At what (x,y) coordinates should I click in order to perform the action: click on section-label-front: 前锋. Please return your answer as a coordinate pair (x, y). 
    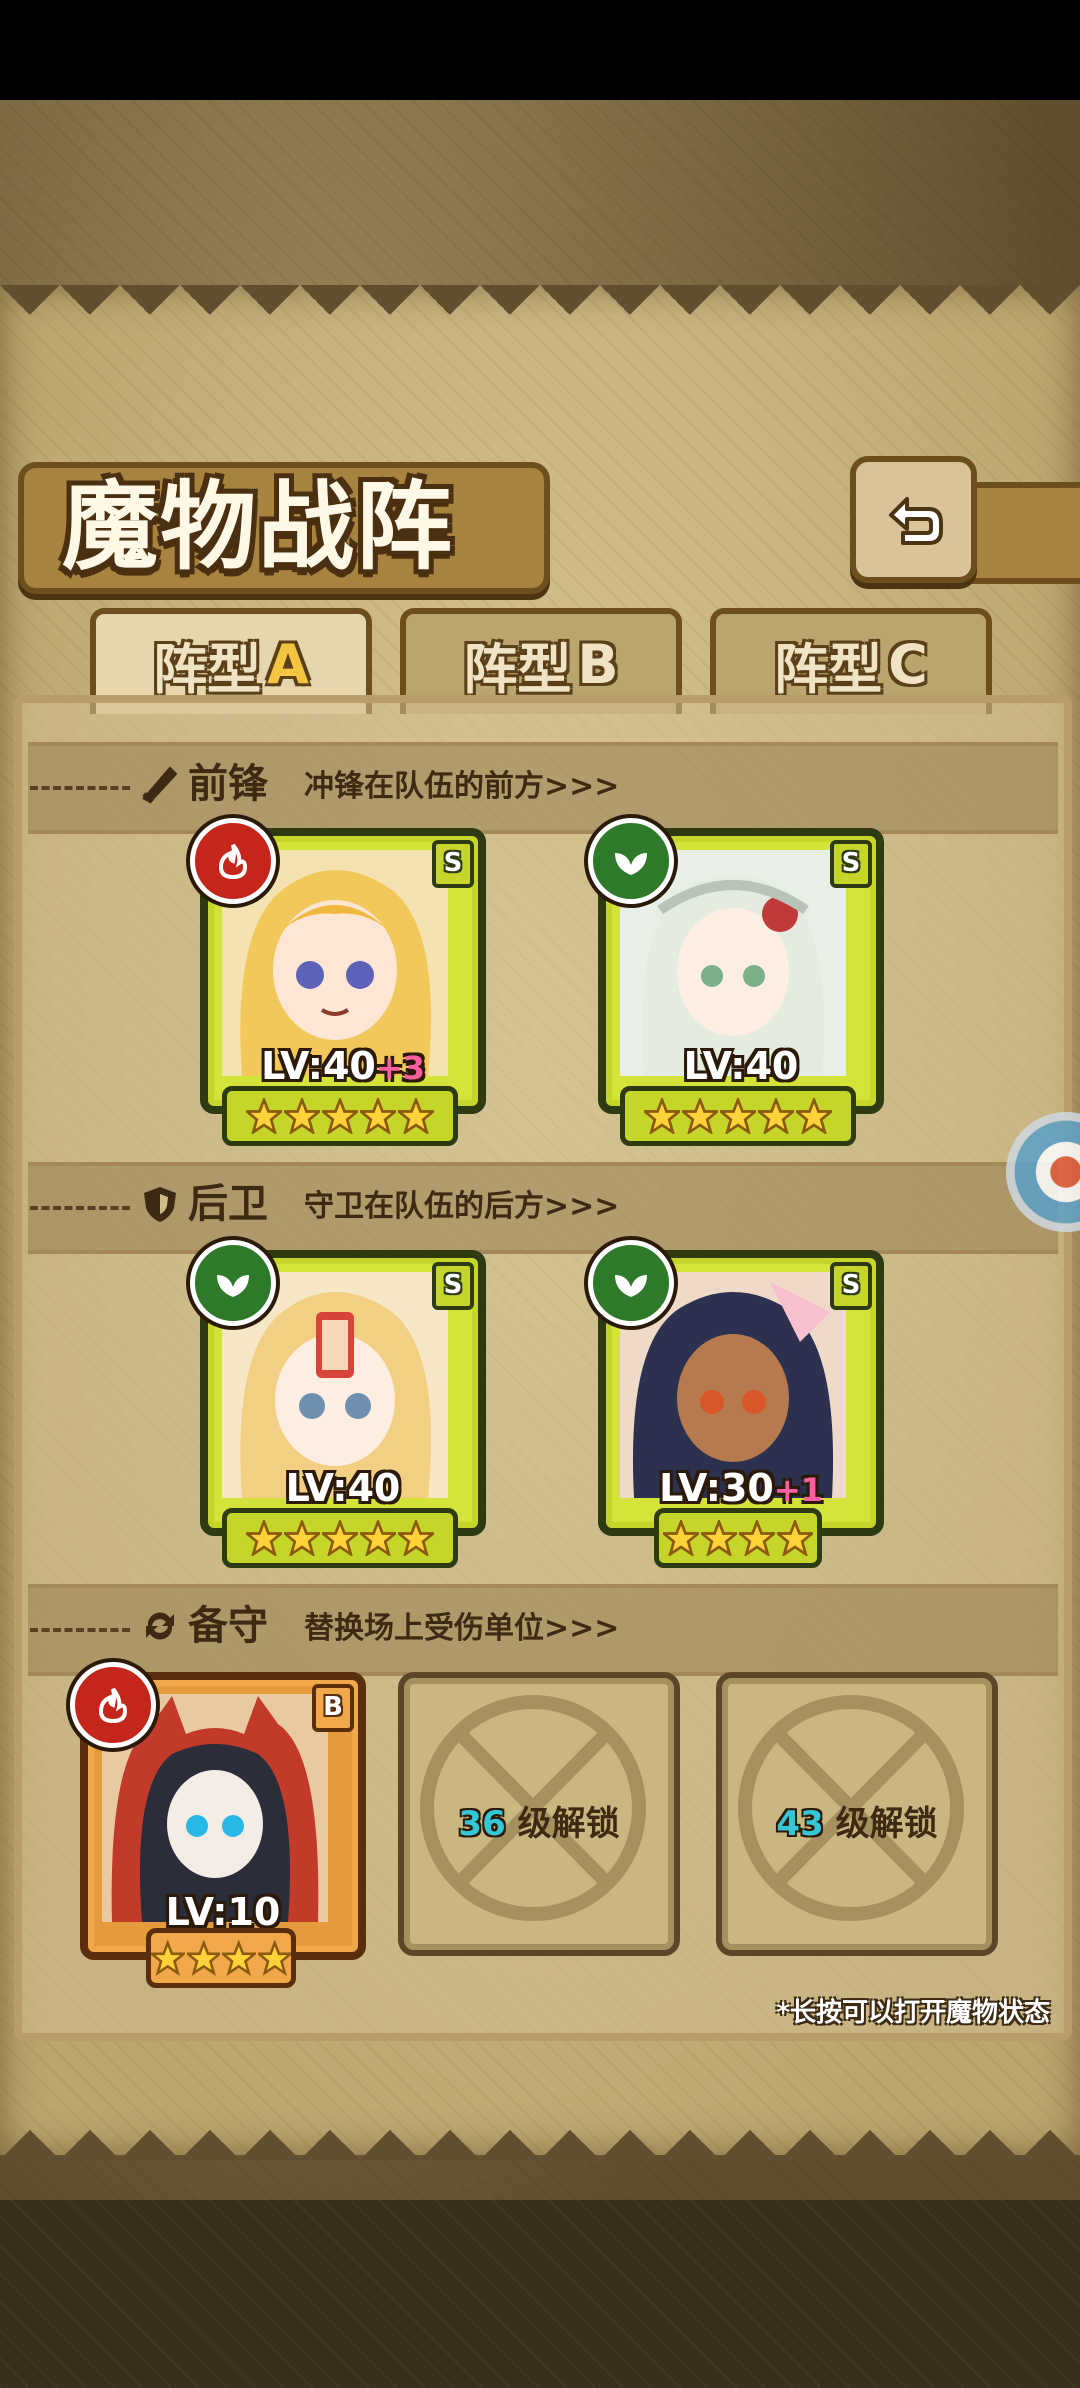
    Looking at the image, I should click on (228, 784).